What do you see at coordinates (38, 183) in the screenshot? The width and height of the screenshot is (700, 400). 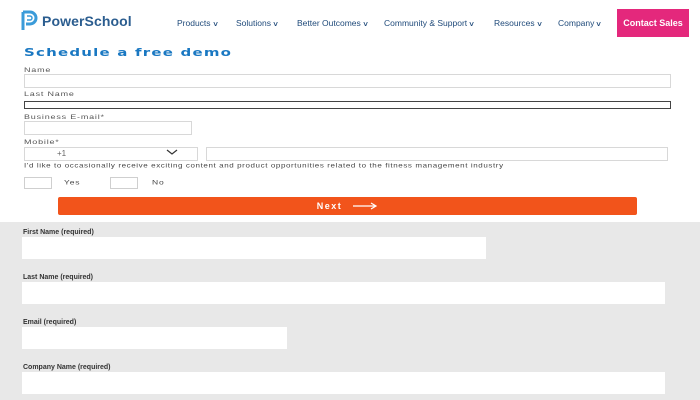 I see `yes-checkbox` at bounding box center [38, 183].